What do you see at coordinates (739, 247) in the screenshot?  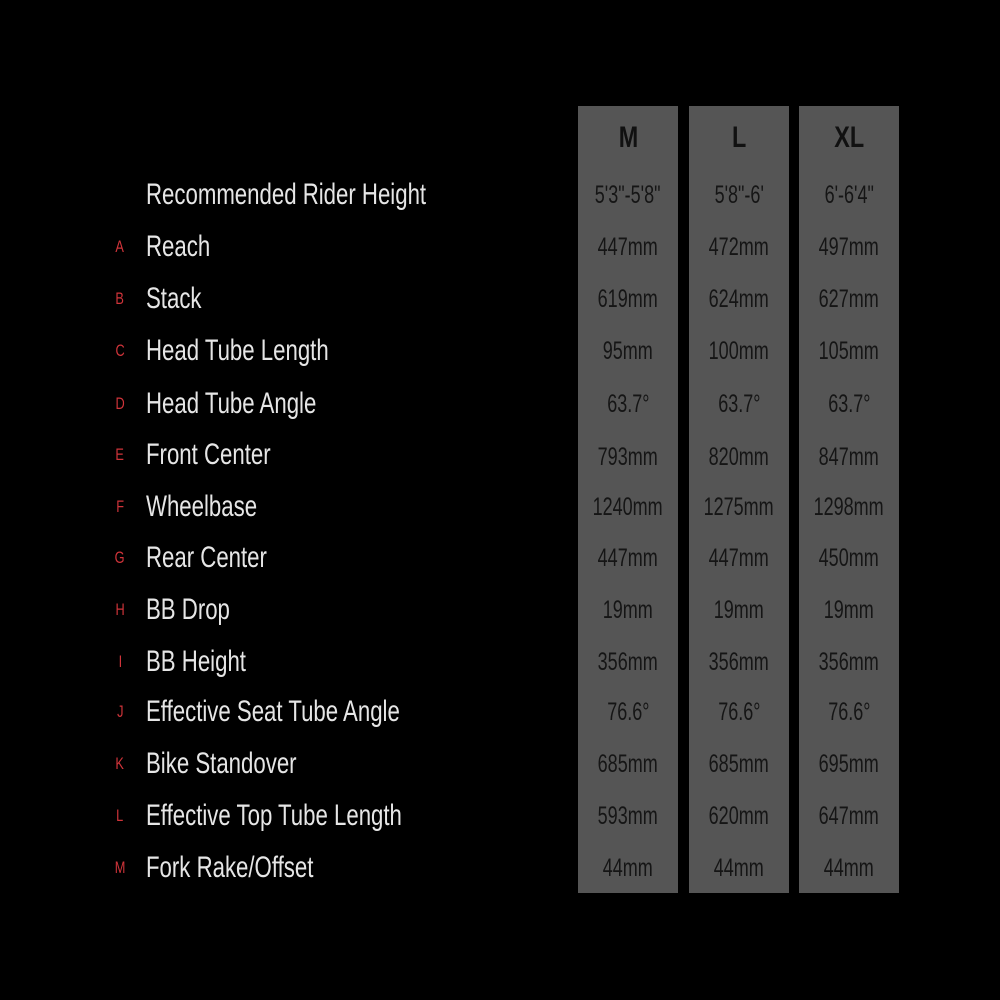 I see `value-cell-l: 472mm` at bounding box center [739, 247].